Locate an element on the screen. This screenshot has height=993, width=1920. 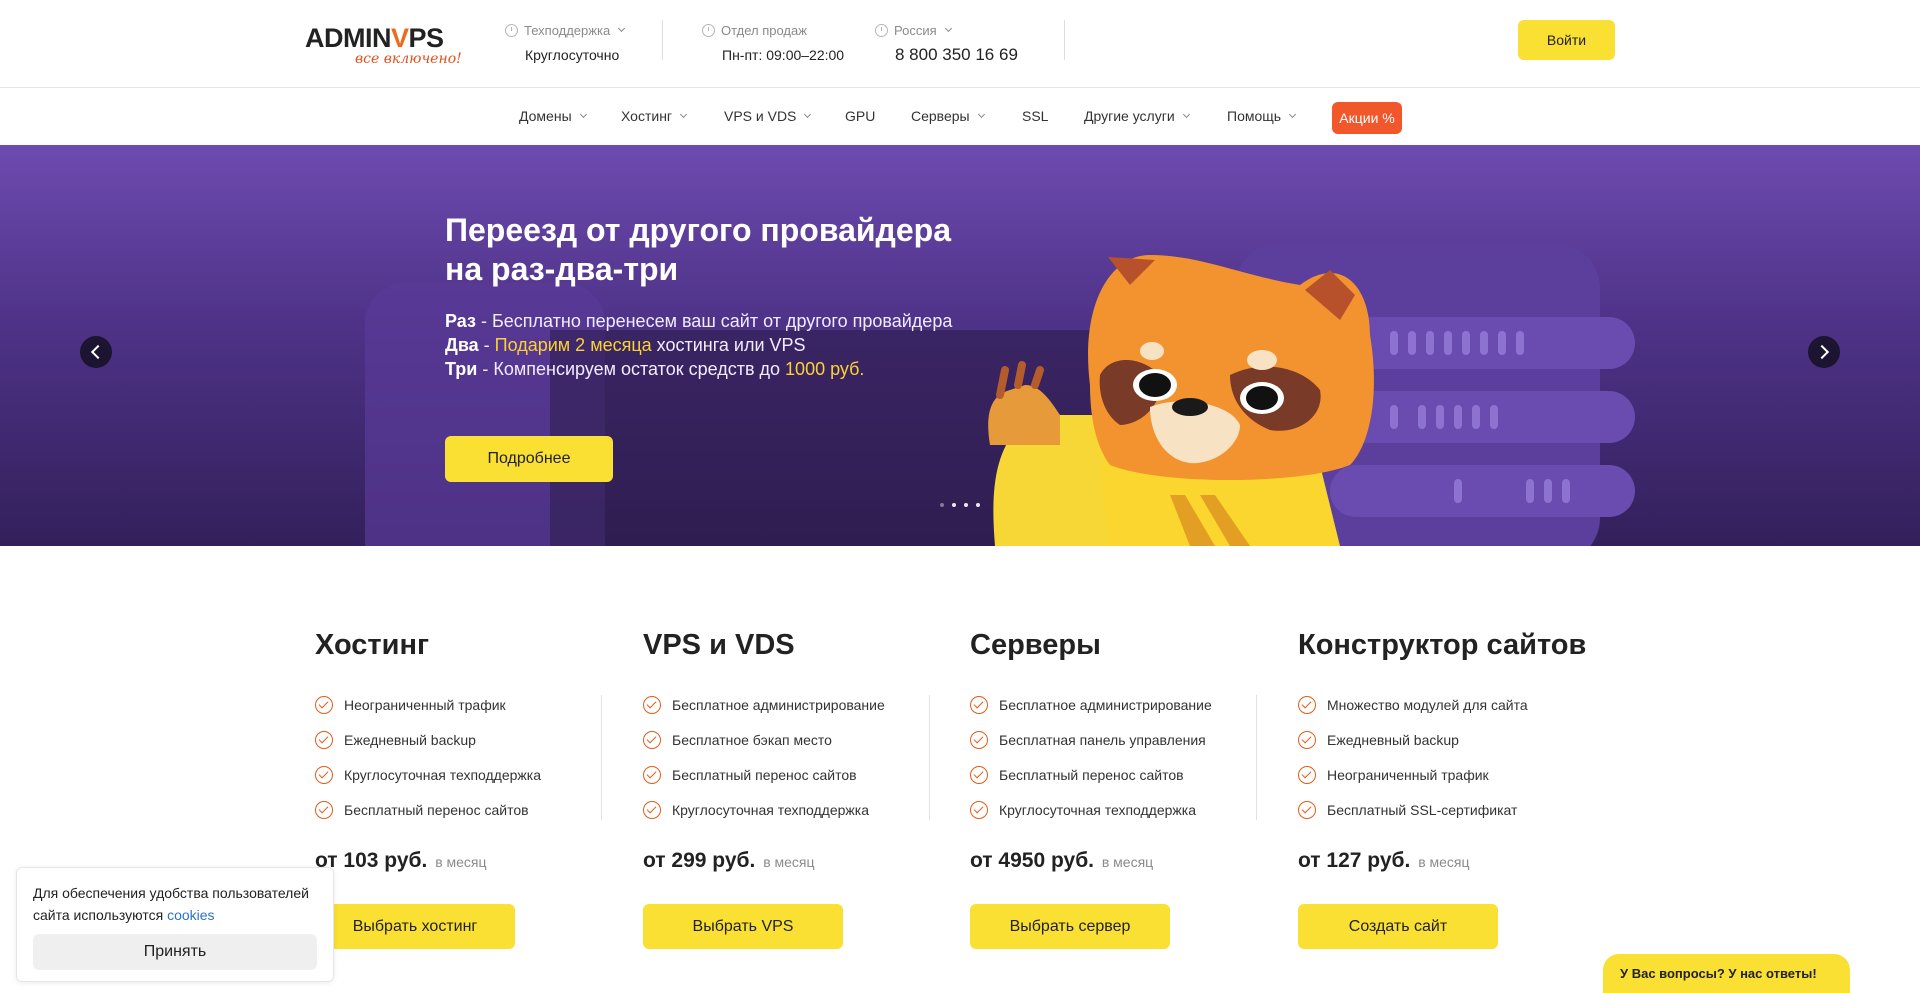
support-hours: Круглосуточно is located at coordinates (572, 55).